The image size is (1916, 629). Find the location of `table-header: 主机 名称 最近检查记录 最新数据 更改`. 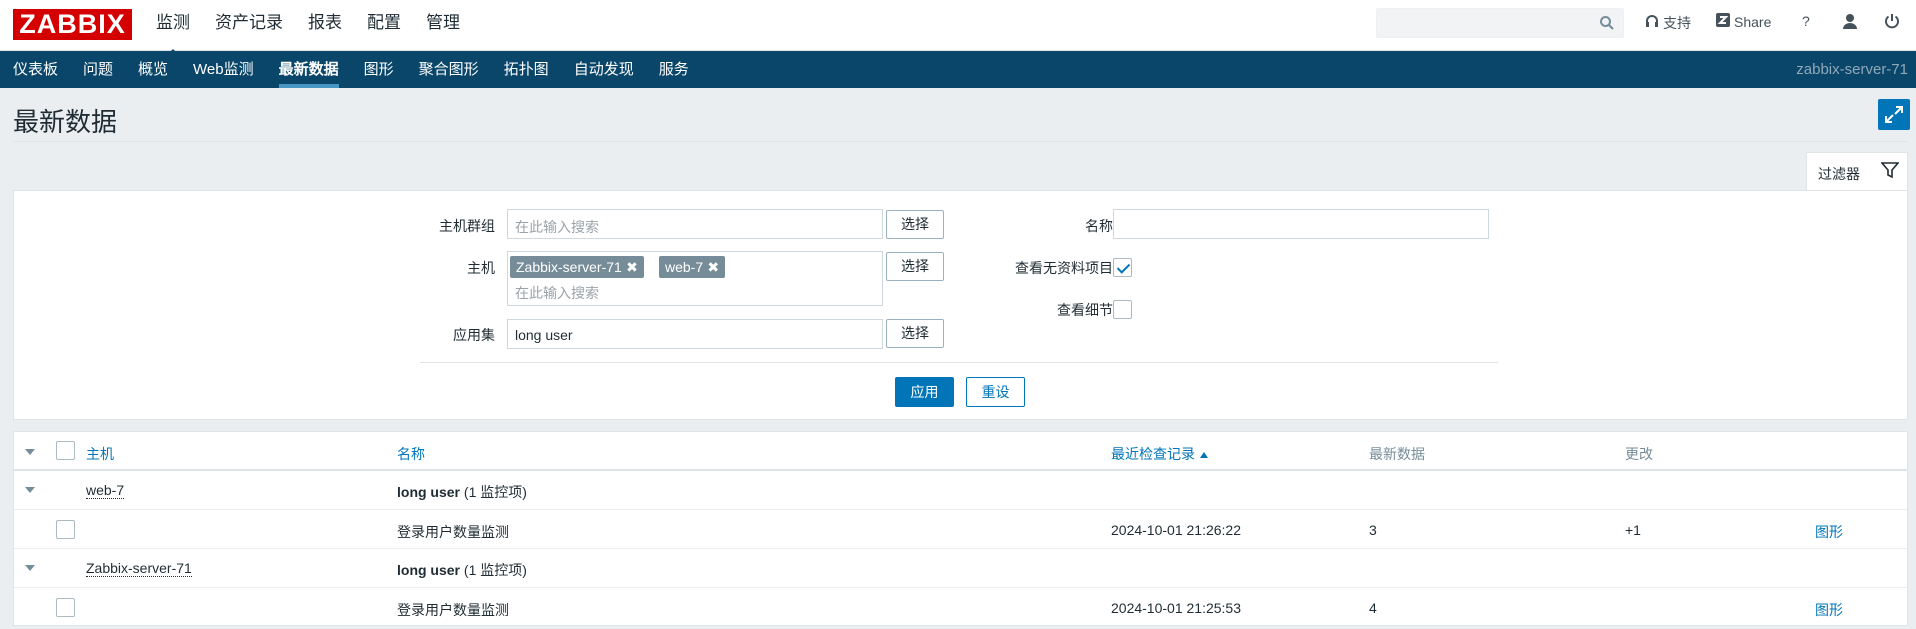

table-header: 主机 名称 最近检查记录 最新数据 更改 is located at coordinates (960, 451).